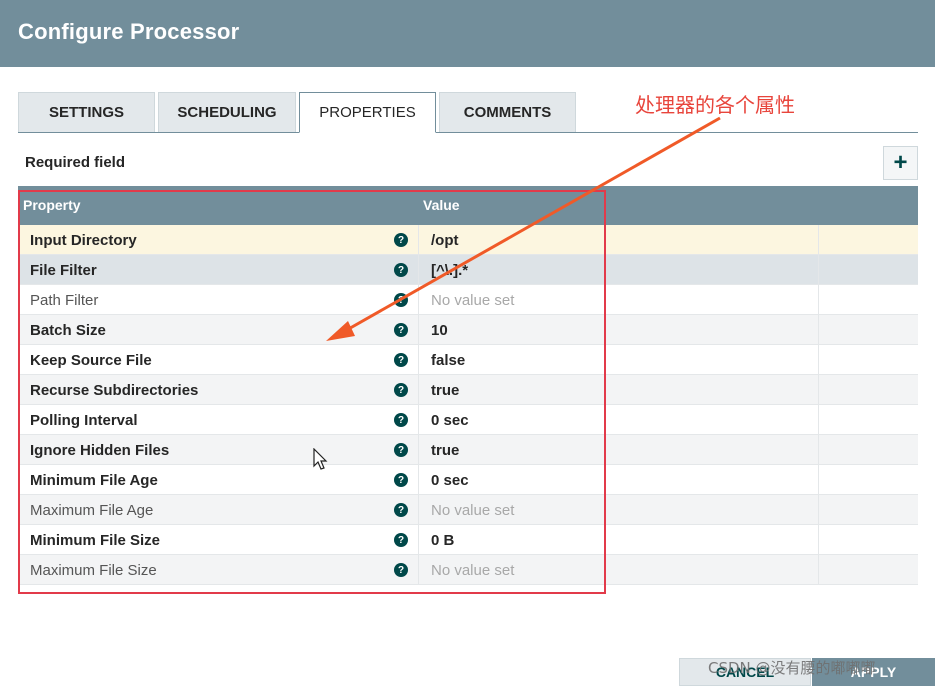 The height and width of the screenshot is (686, 935). I want to click on tab-settings: SETTINGS, so click(86, 112).